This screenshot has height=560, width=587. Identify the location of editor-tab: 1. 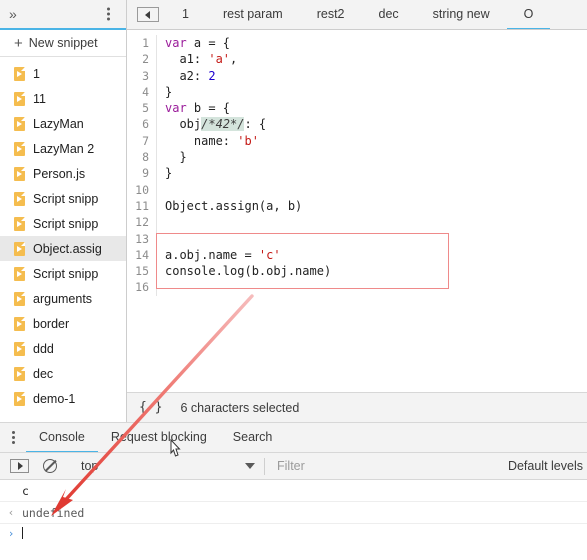
(185, 14).